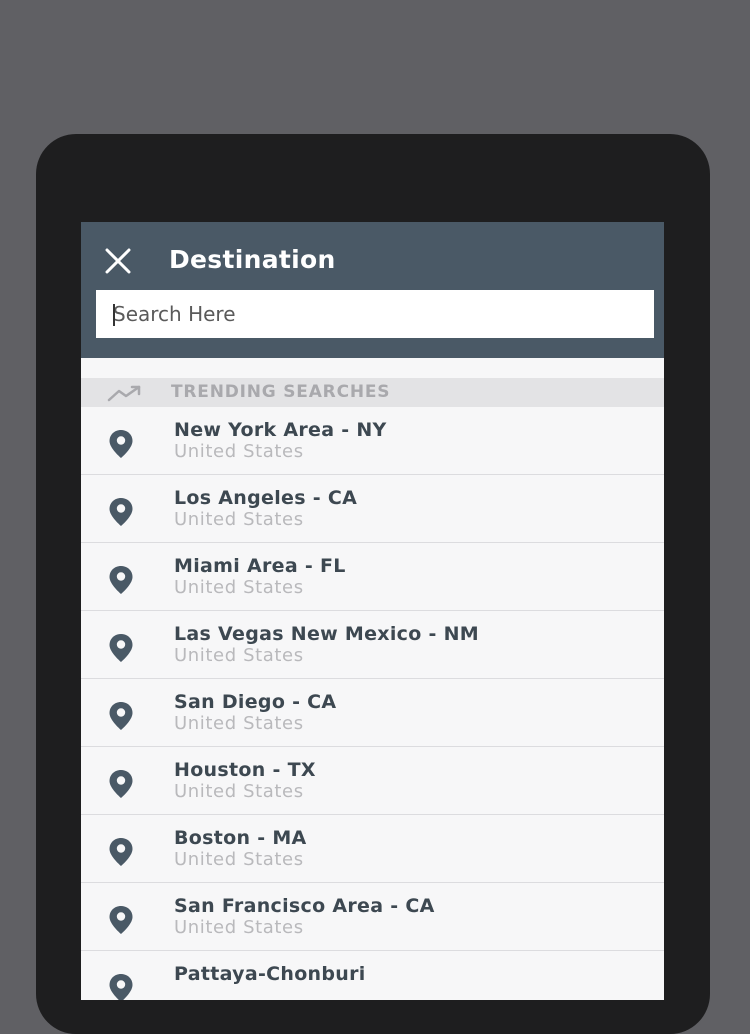 Image resolution: width=750 pixels, height=1034 pixels. What do you see at coordinates (260, 566) in the screenshot?
I see `destination-title: Miami Area - FL` at bounding box center [260, 566].